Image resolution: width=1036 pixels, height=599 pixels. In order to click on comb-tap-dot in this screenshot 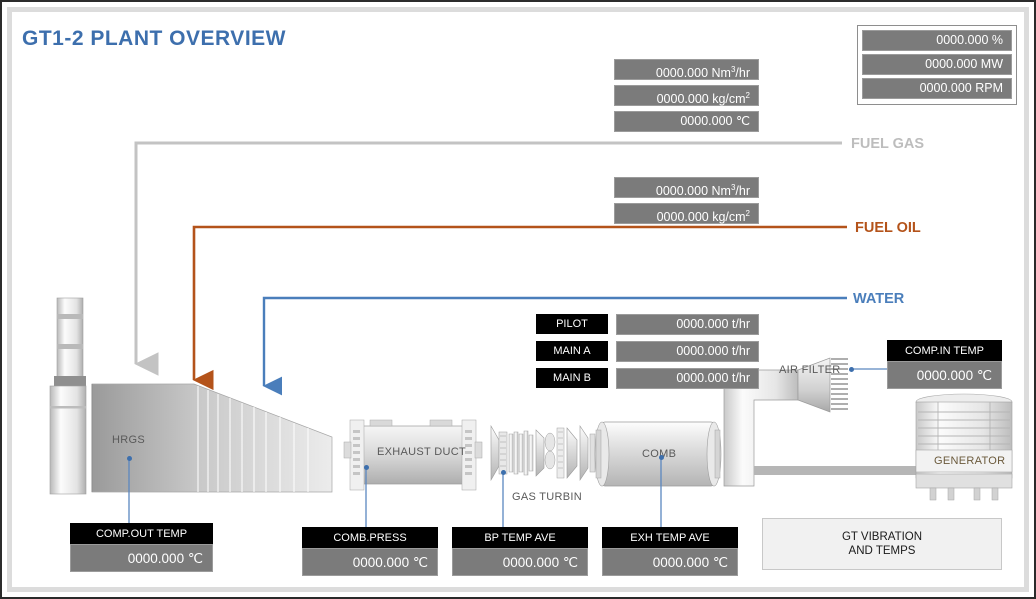, I will do `click(661, 457)`.